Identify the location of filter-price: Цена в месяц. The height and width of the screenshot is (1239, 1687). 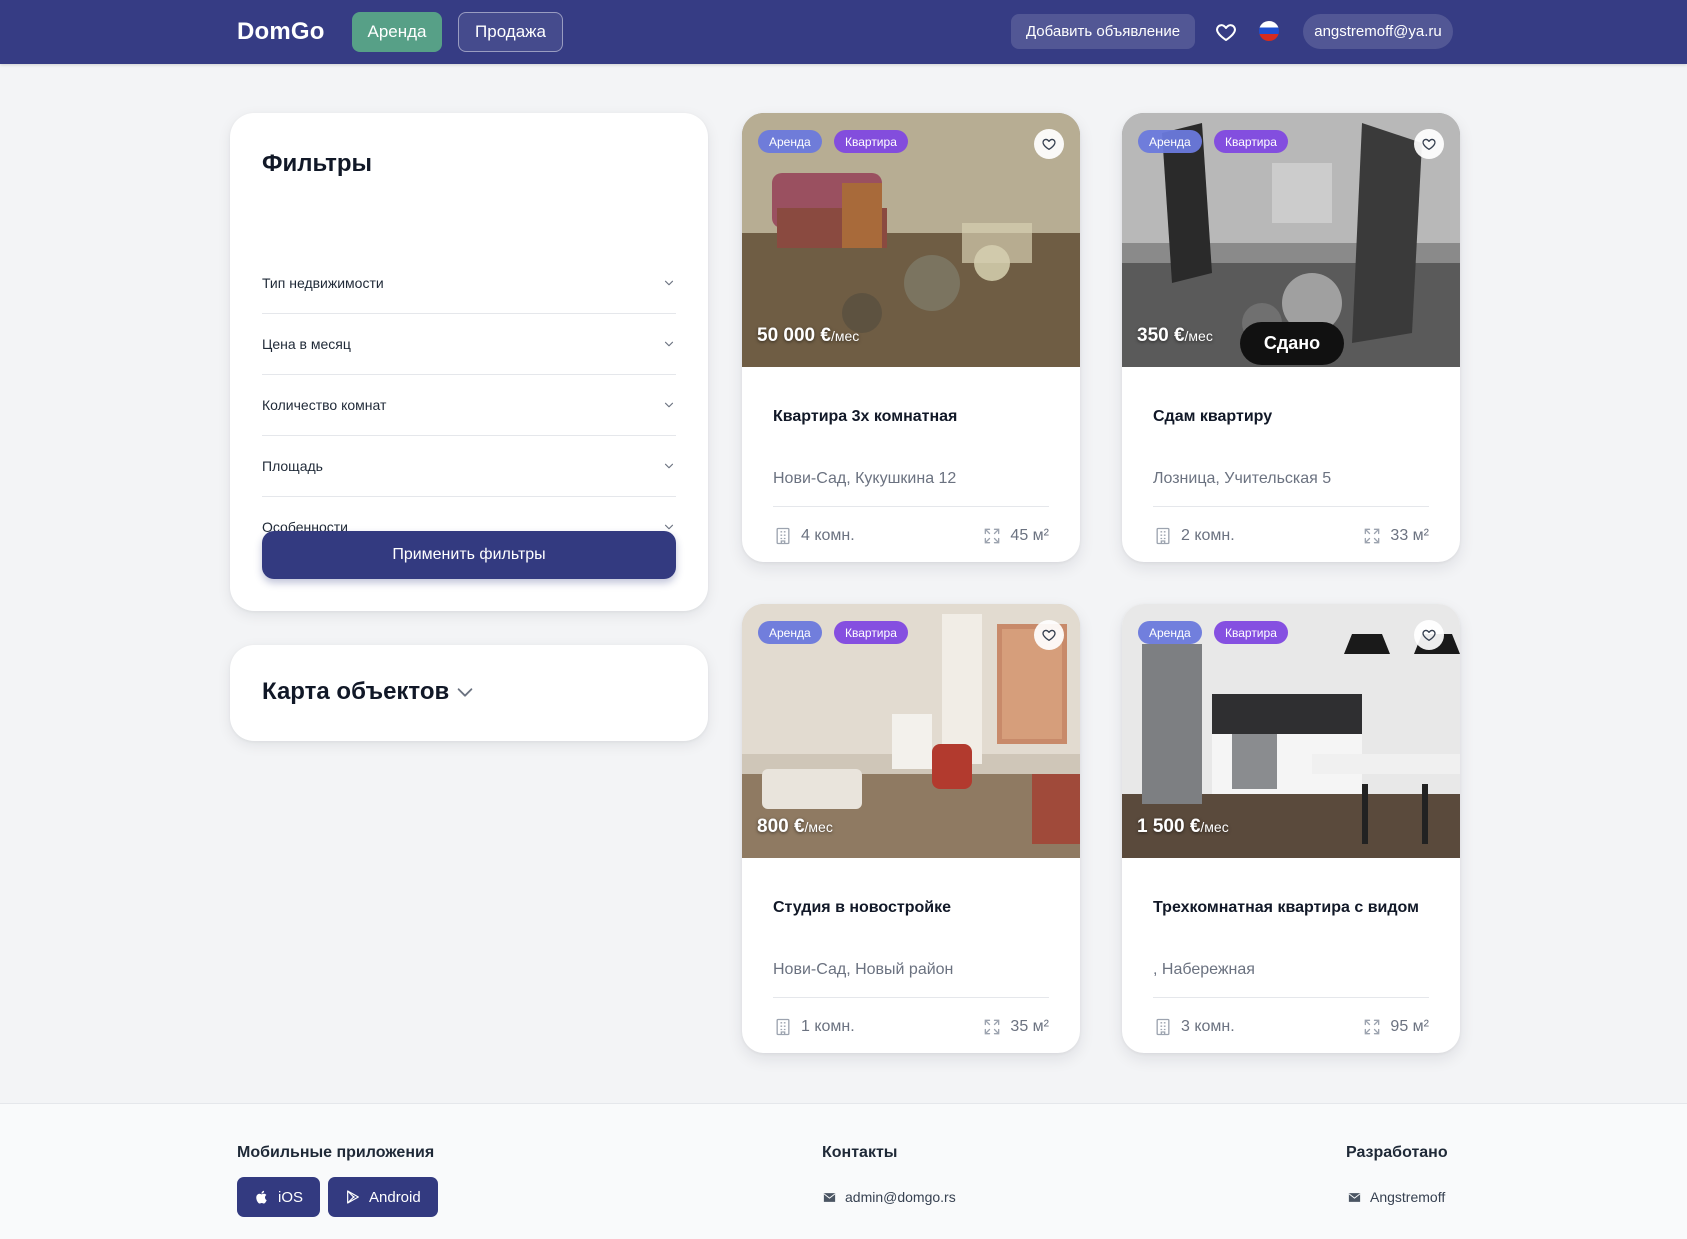
(469, 344).